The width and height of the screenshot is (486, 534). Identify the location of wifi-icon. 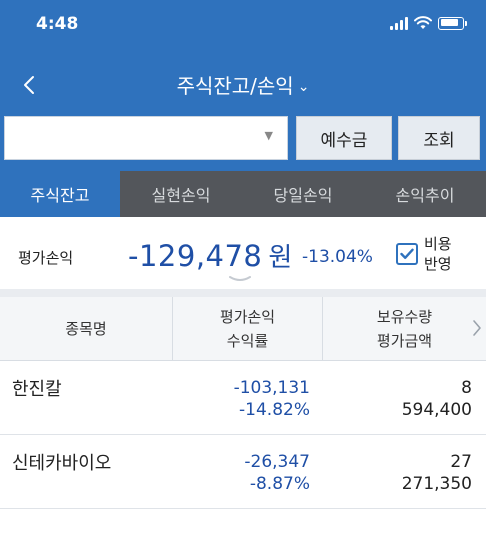
(423, 22).